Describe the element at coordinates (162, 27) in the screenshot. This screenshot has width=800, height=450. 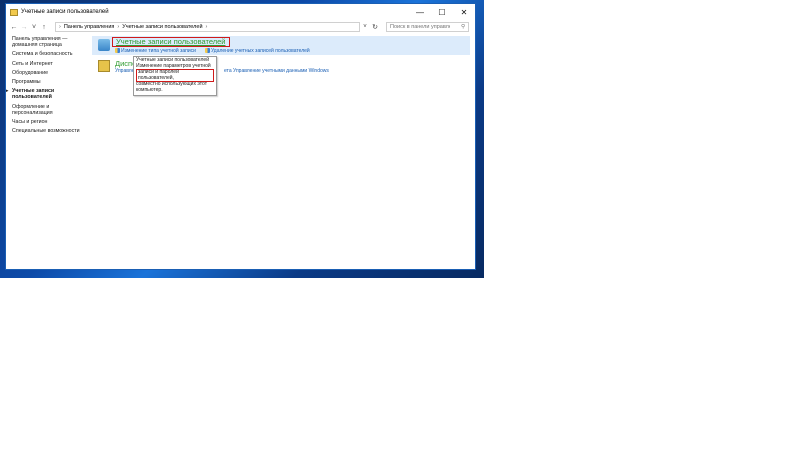
I see `breadcrumb-user-accounts: Учетные записи пользователей` at that location.